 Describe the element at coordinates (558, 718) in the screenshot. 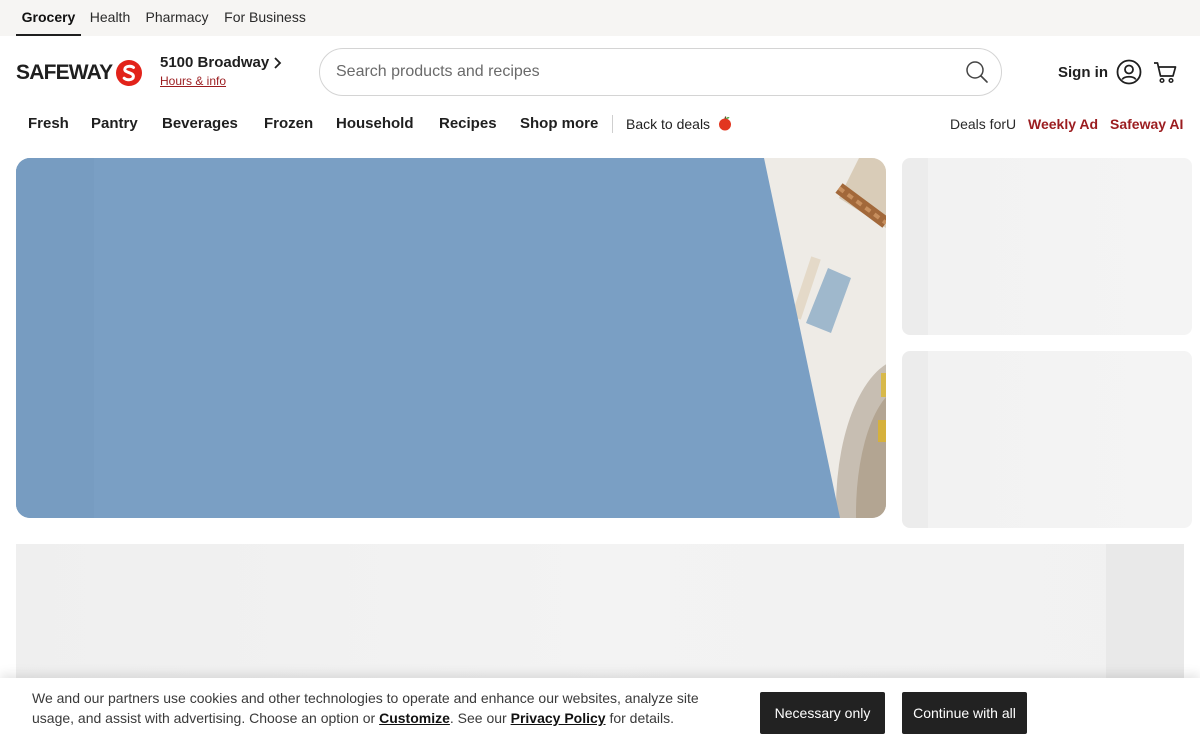

I see `privacy-policy-link: Privacy Policy` at that location.